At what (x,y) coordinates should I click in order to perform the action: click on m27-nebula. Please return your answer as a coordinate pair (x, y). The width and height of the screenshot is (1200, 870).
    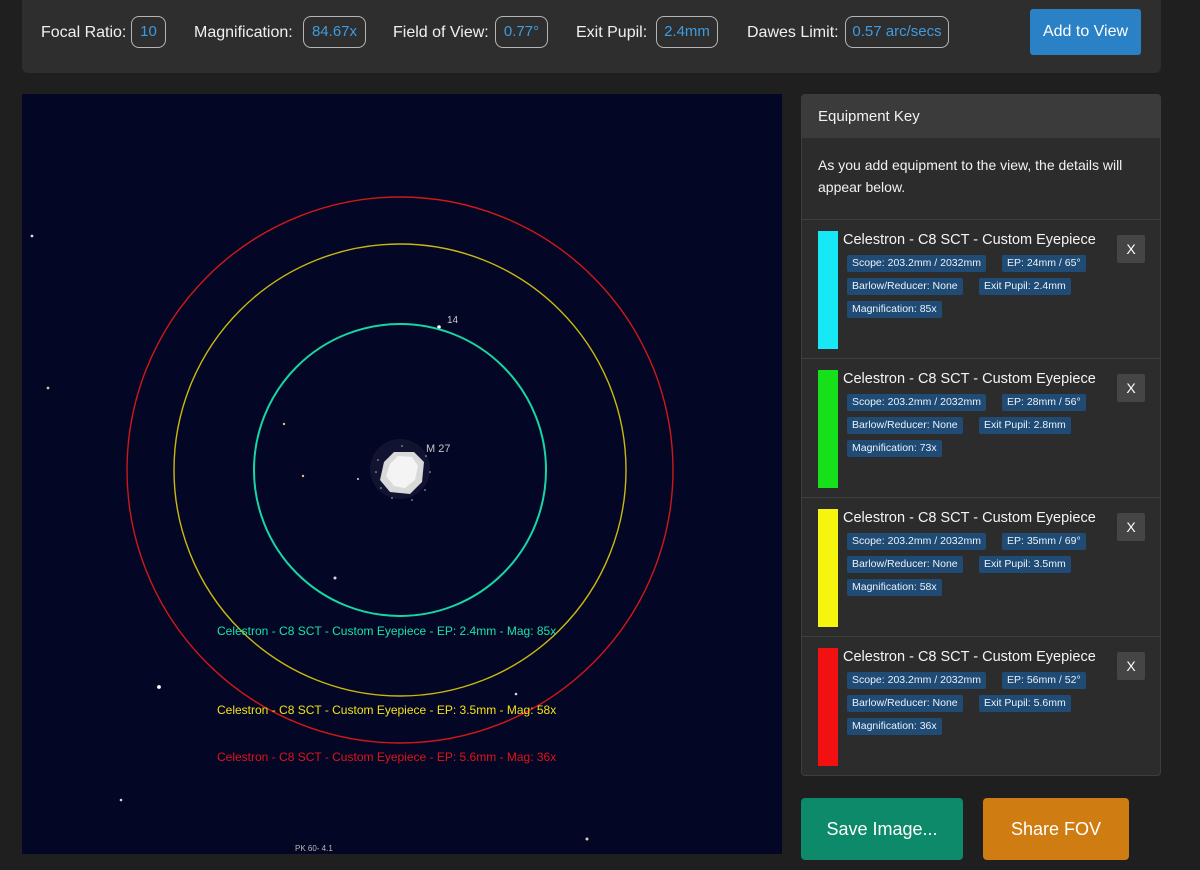
    Looking at the image, I should click on (400, 470).